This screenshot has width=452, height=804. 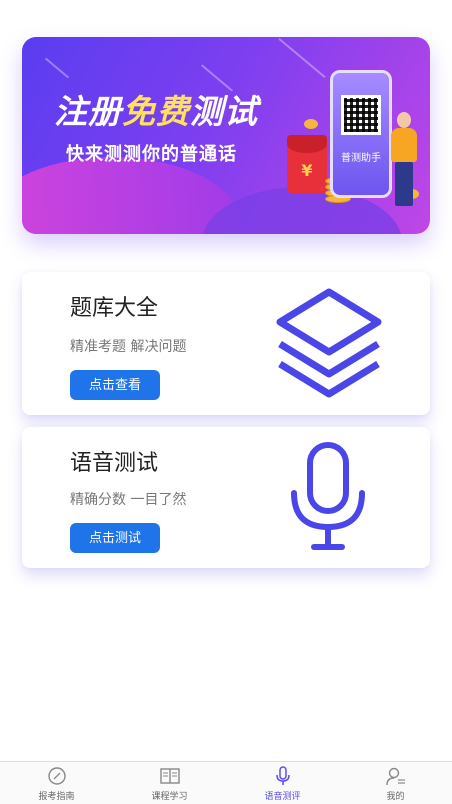 What do you see at coordinates (361, 115) in the screenshot?
I see `qr-code` at bounding box center [361, 115].